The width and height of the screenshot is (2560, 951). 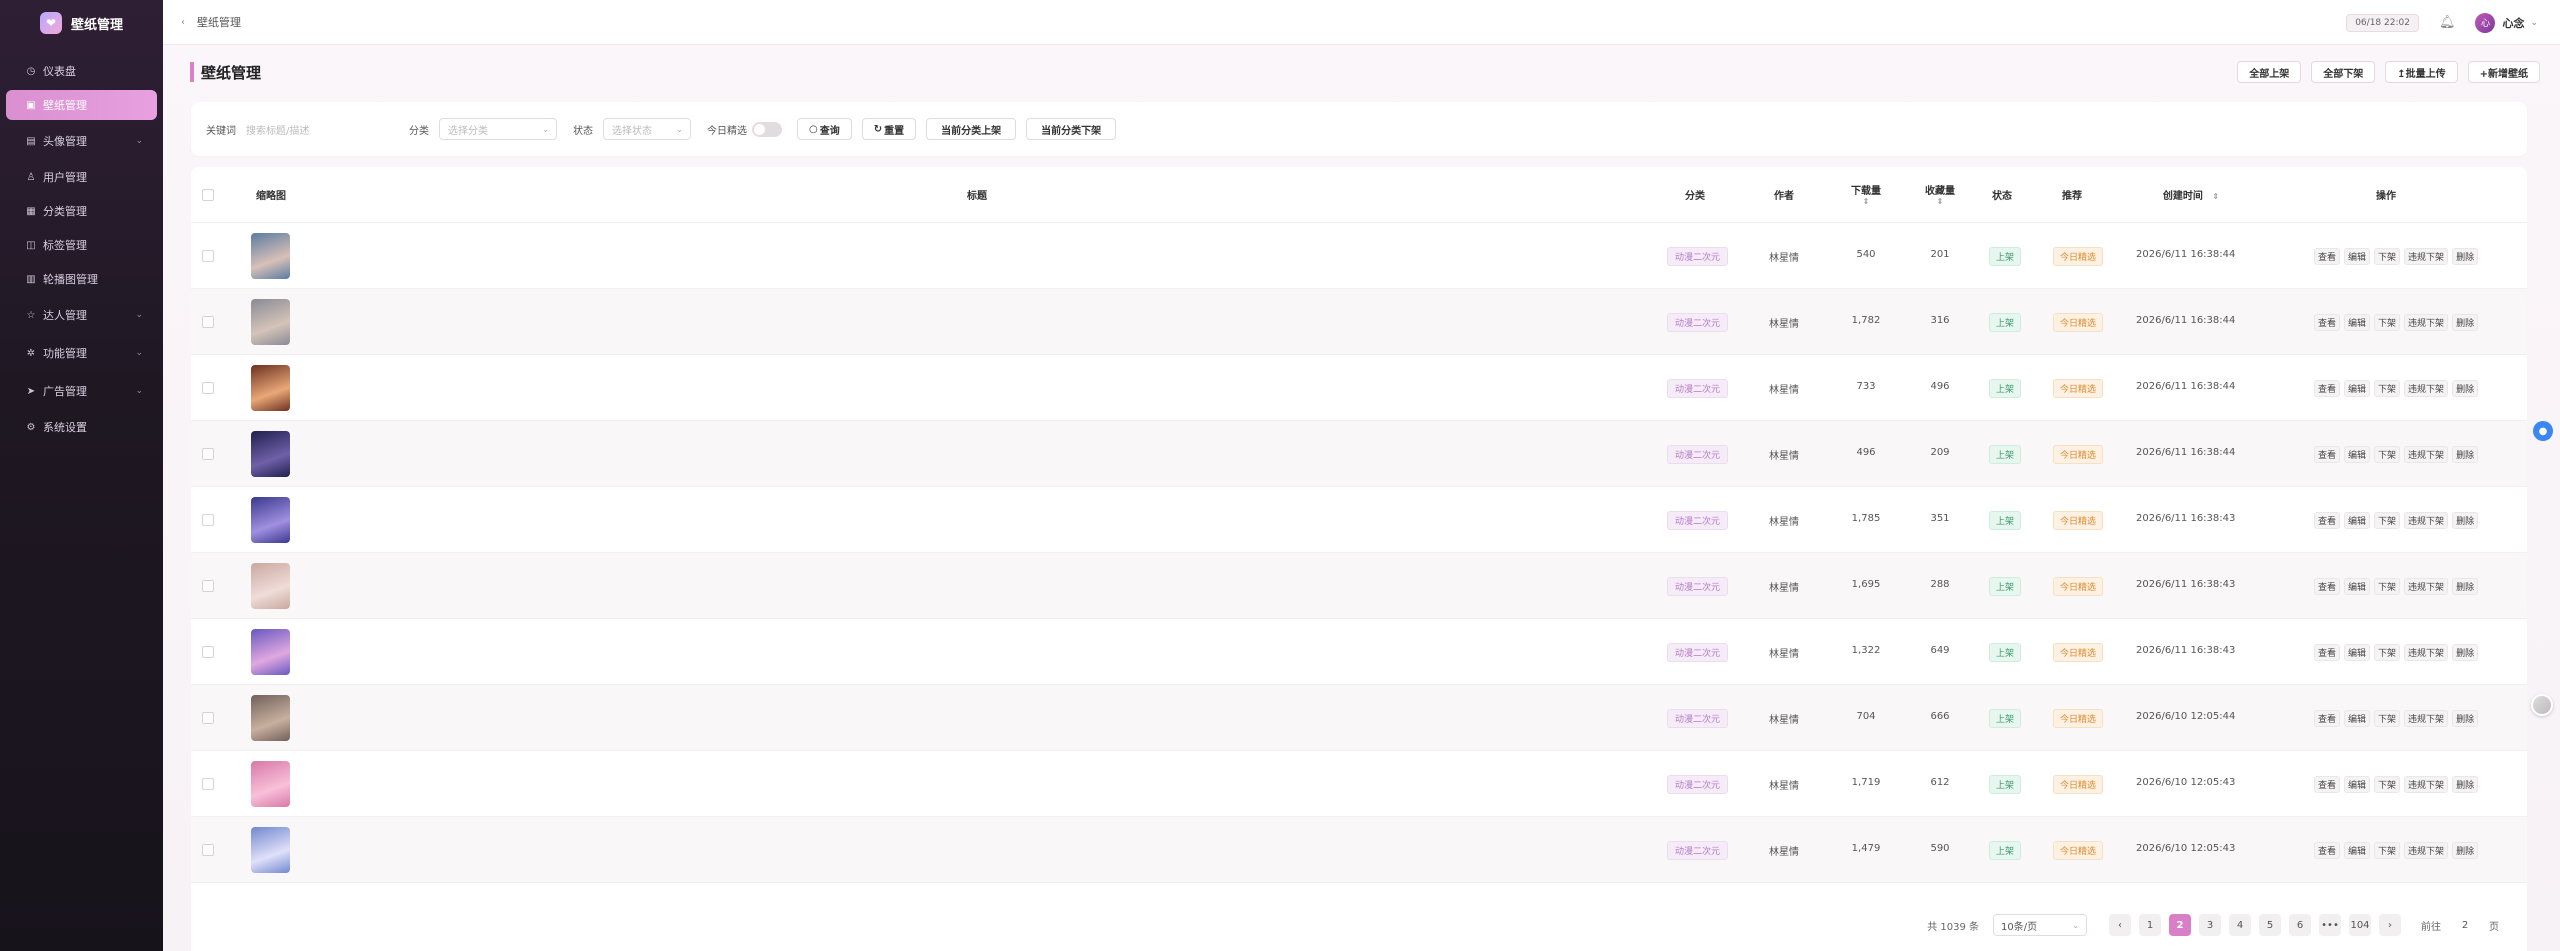 What do you see at coordinates (81, 353) in the screenshot?
I see `sidebar-item: ✲ 功能管理 ⌄` at bounding box center [81, 353].